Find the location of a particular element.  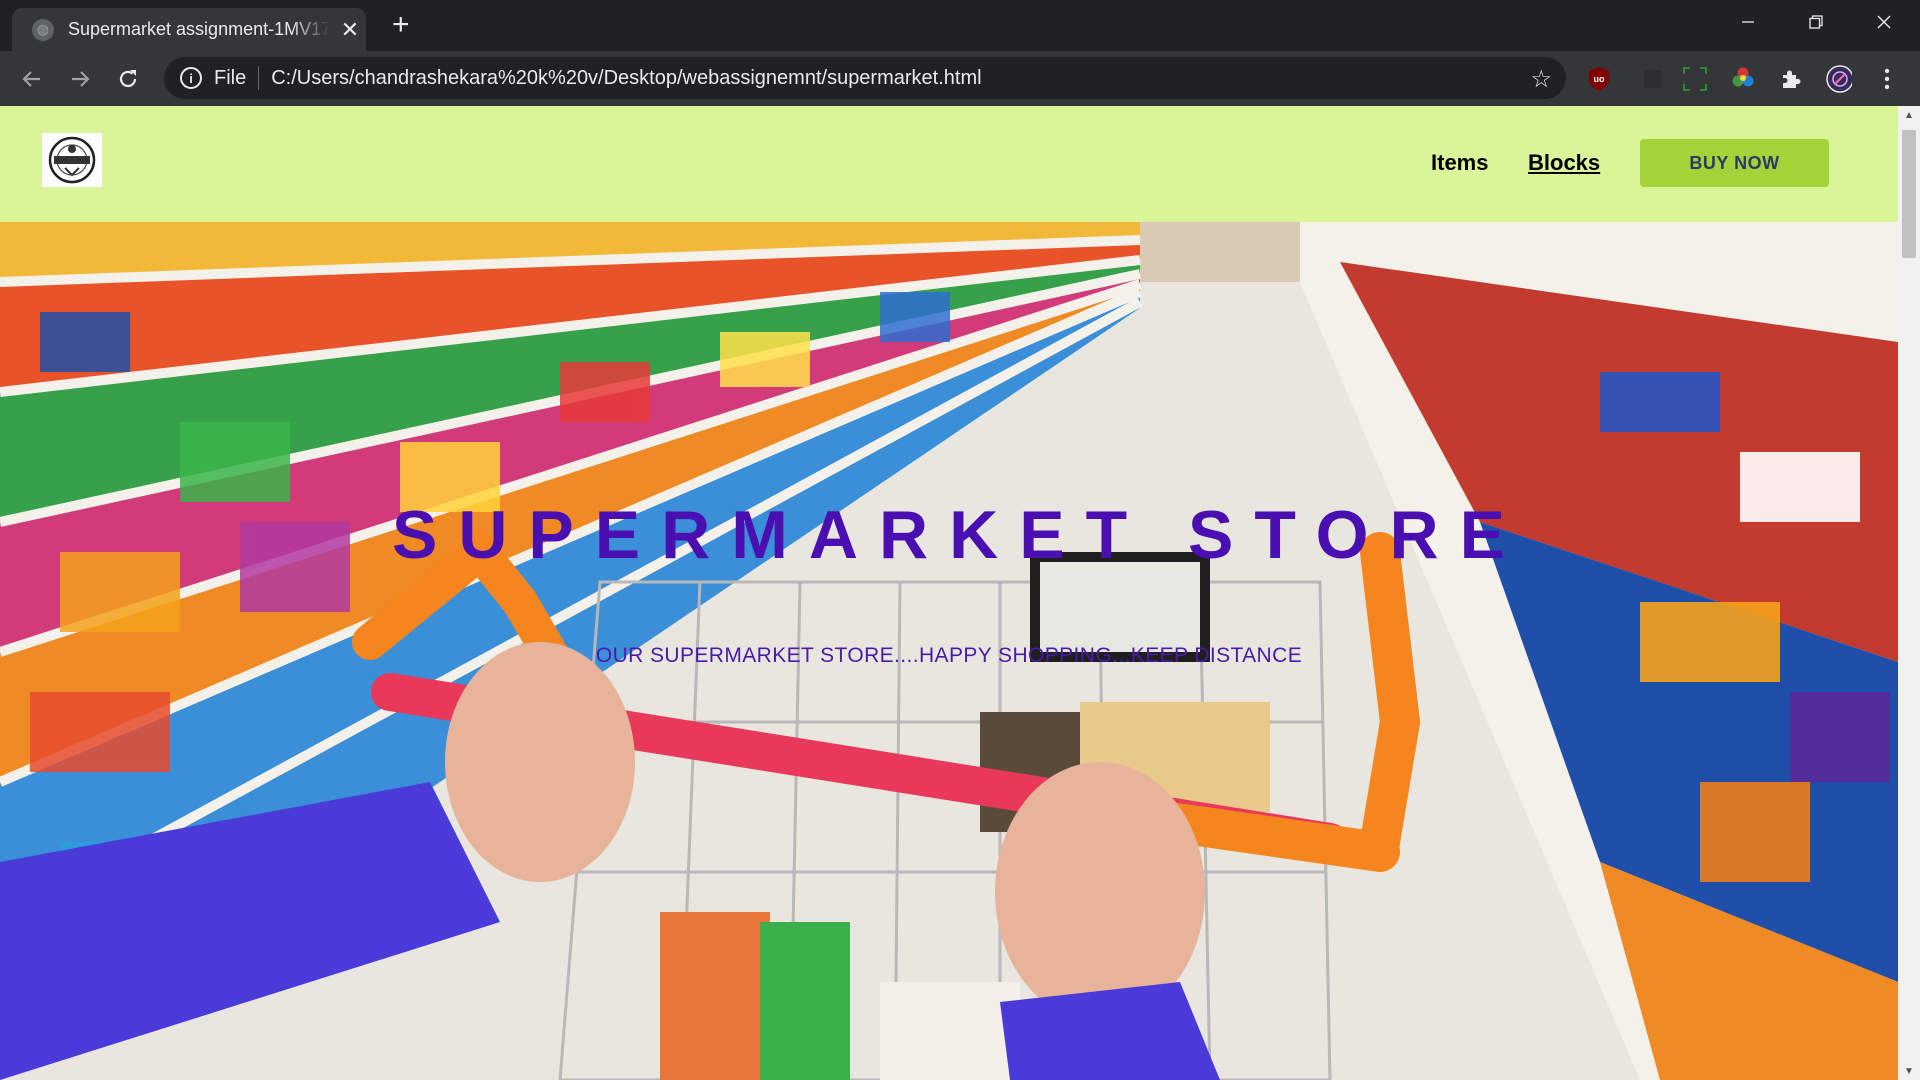

forward-button is located at coordinates (80, 79).